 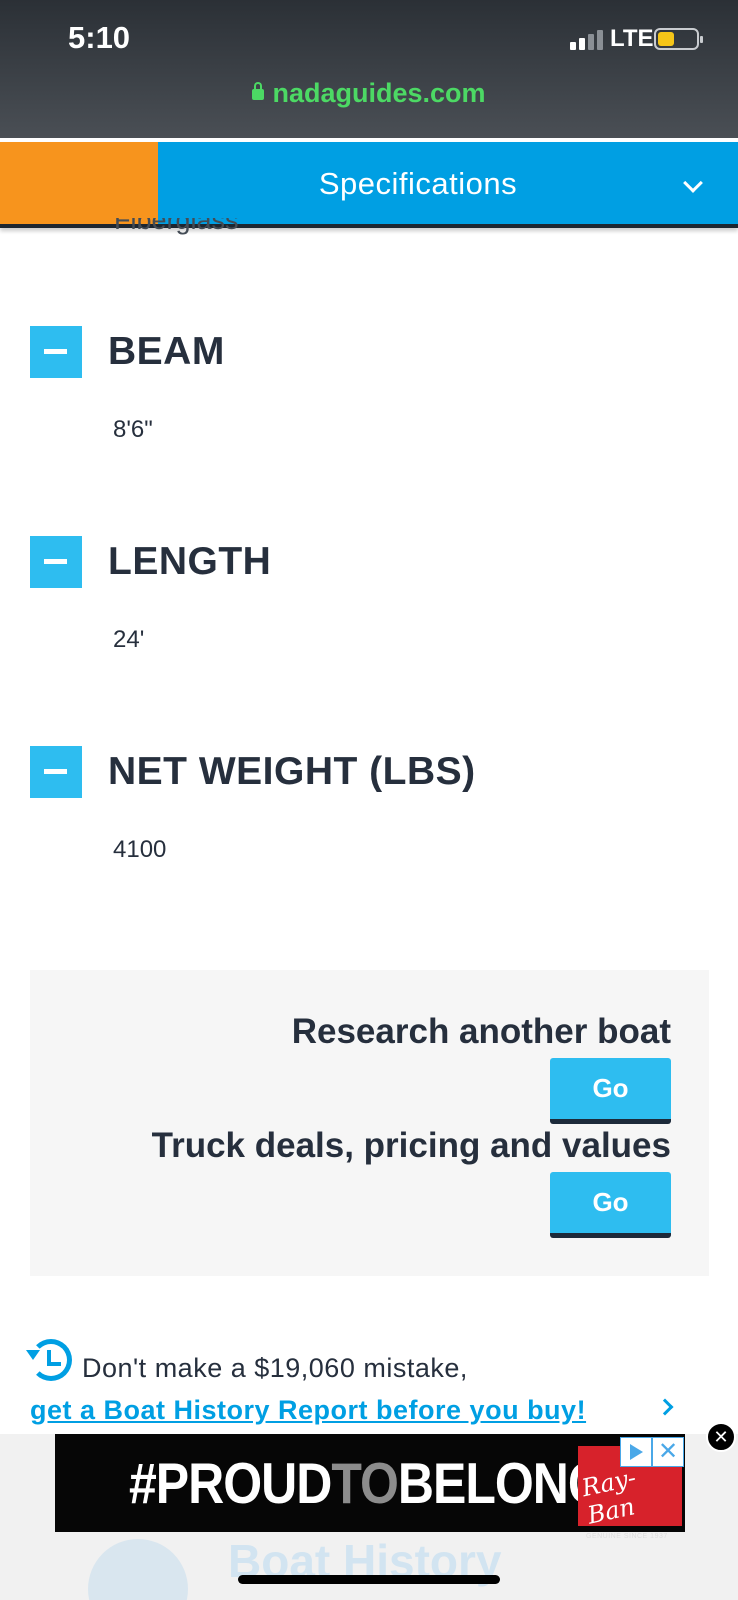 I want to click on section-dropdown-label: Specifications, so click(x=418, y=183).